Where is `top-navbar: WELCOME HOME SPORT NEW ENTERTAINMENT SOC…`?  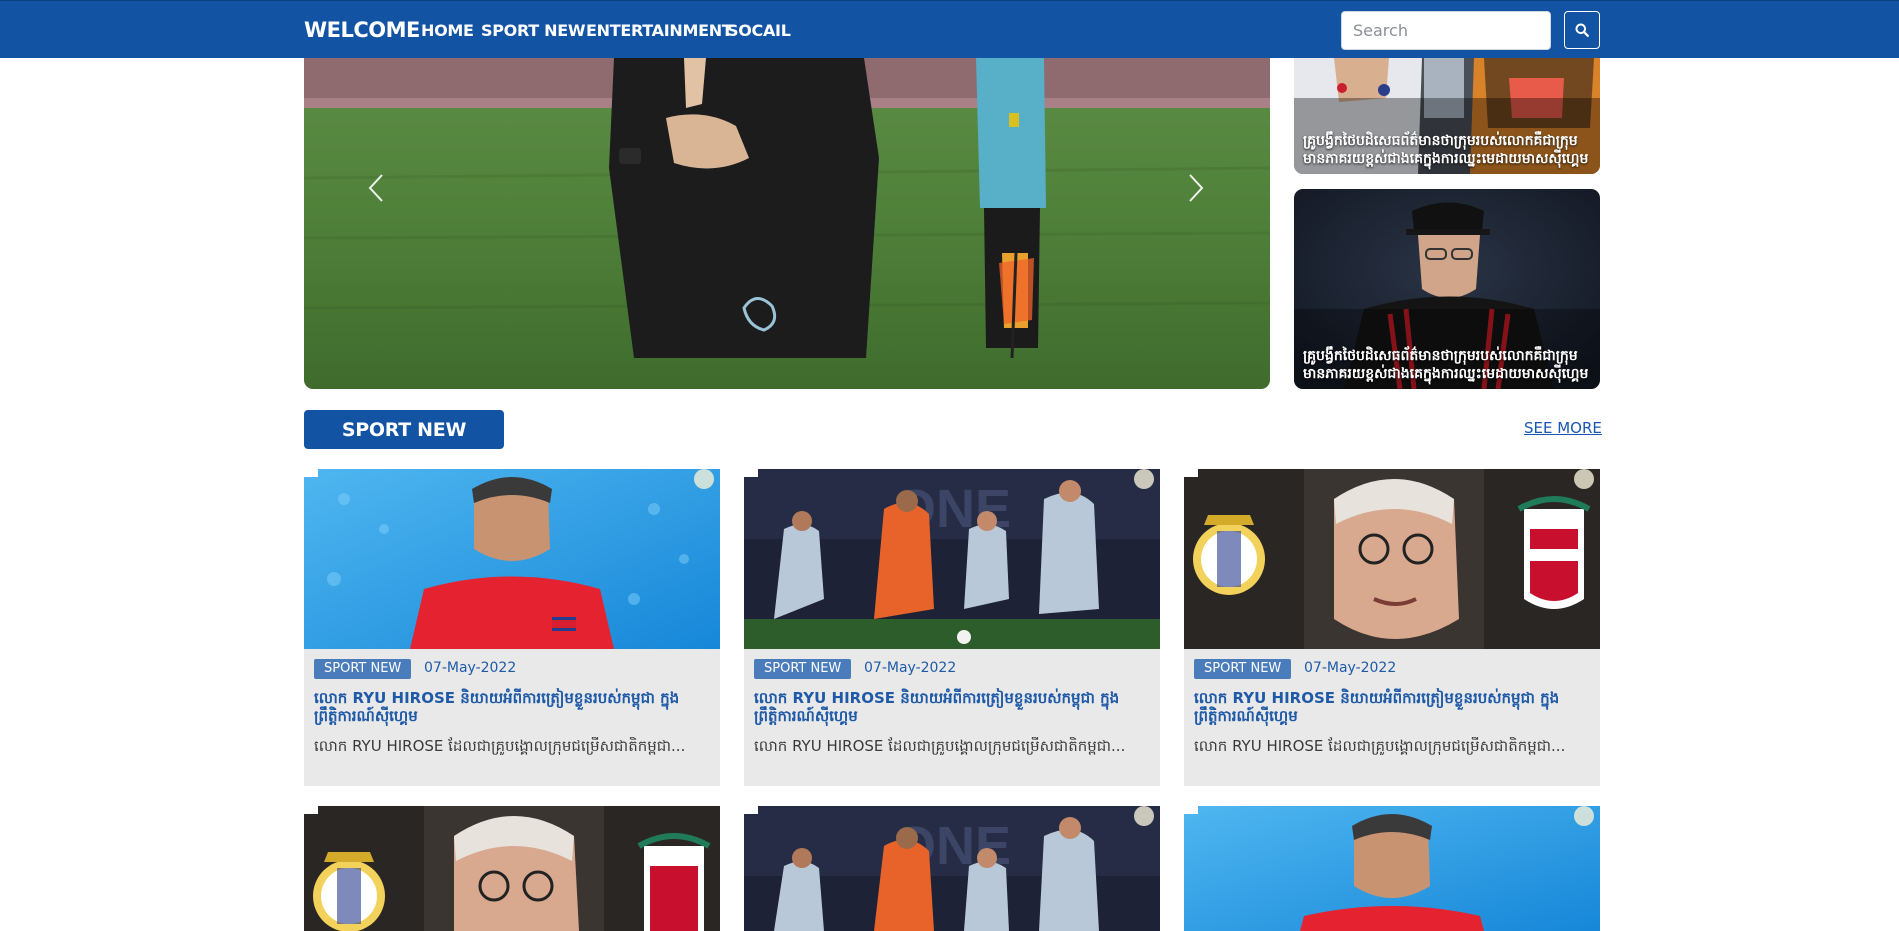
top-navbar: WELCOME HOME SPORT NEW ENTERTAINMENT SOC… is located at coordinates (949, 29).